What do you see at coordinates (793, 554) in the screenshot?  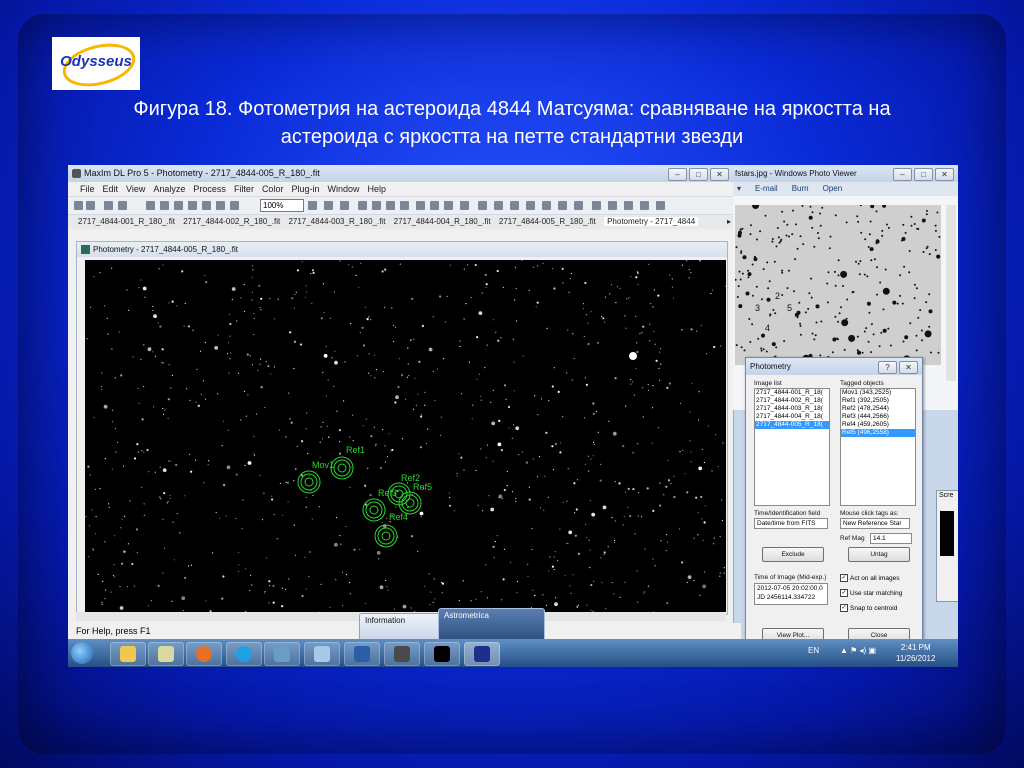 I see `exclude-button: Exclude` at bounding box center [793, 554].